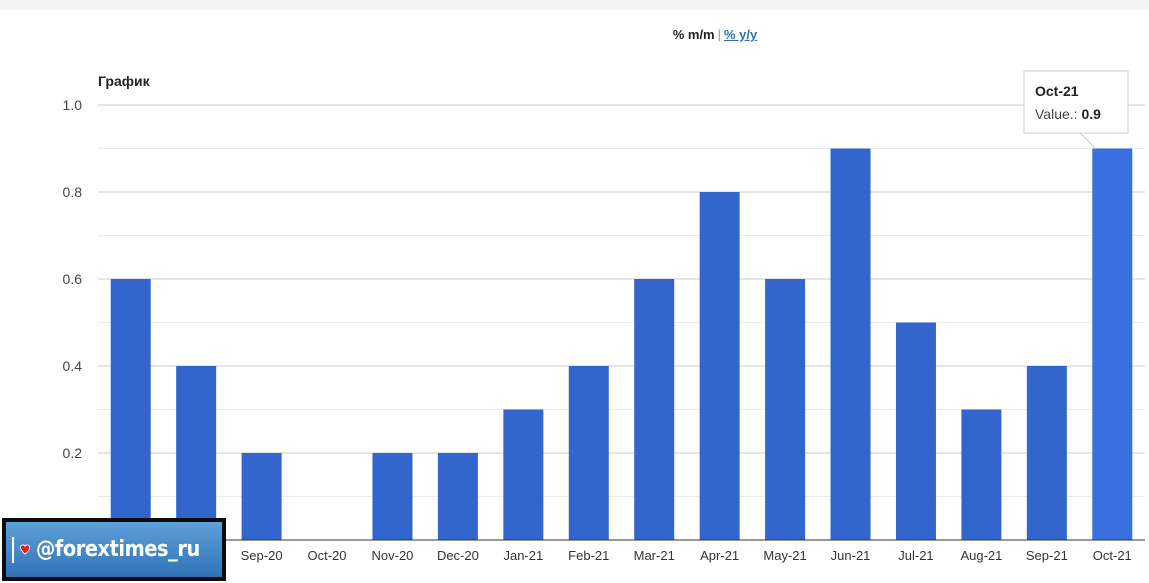  I want to click on x-tick-label: Feb-21, so click(588, 555).